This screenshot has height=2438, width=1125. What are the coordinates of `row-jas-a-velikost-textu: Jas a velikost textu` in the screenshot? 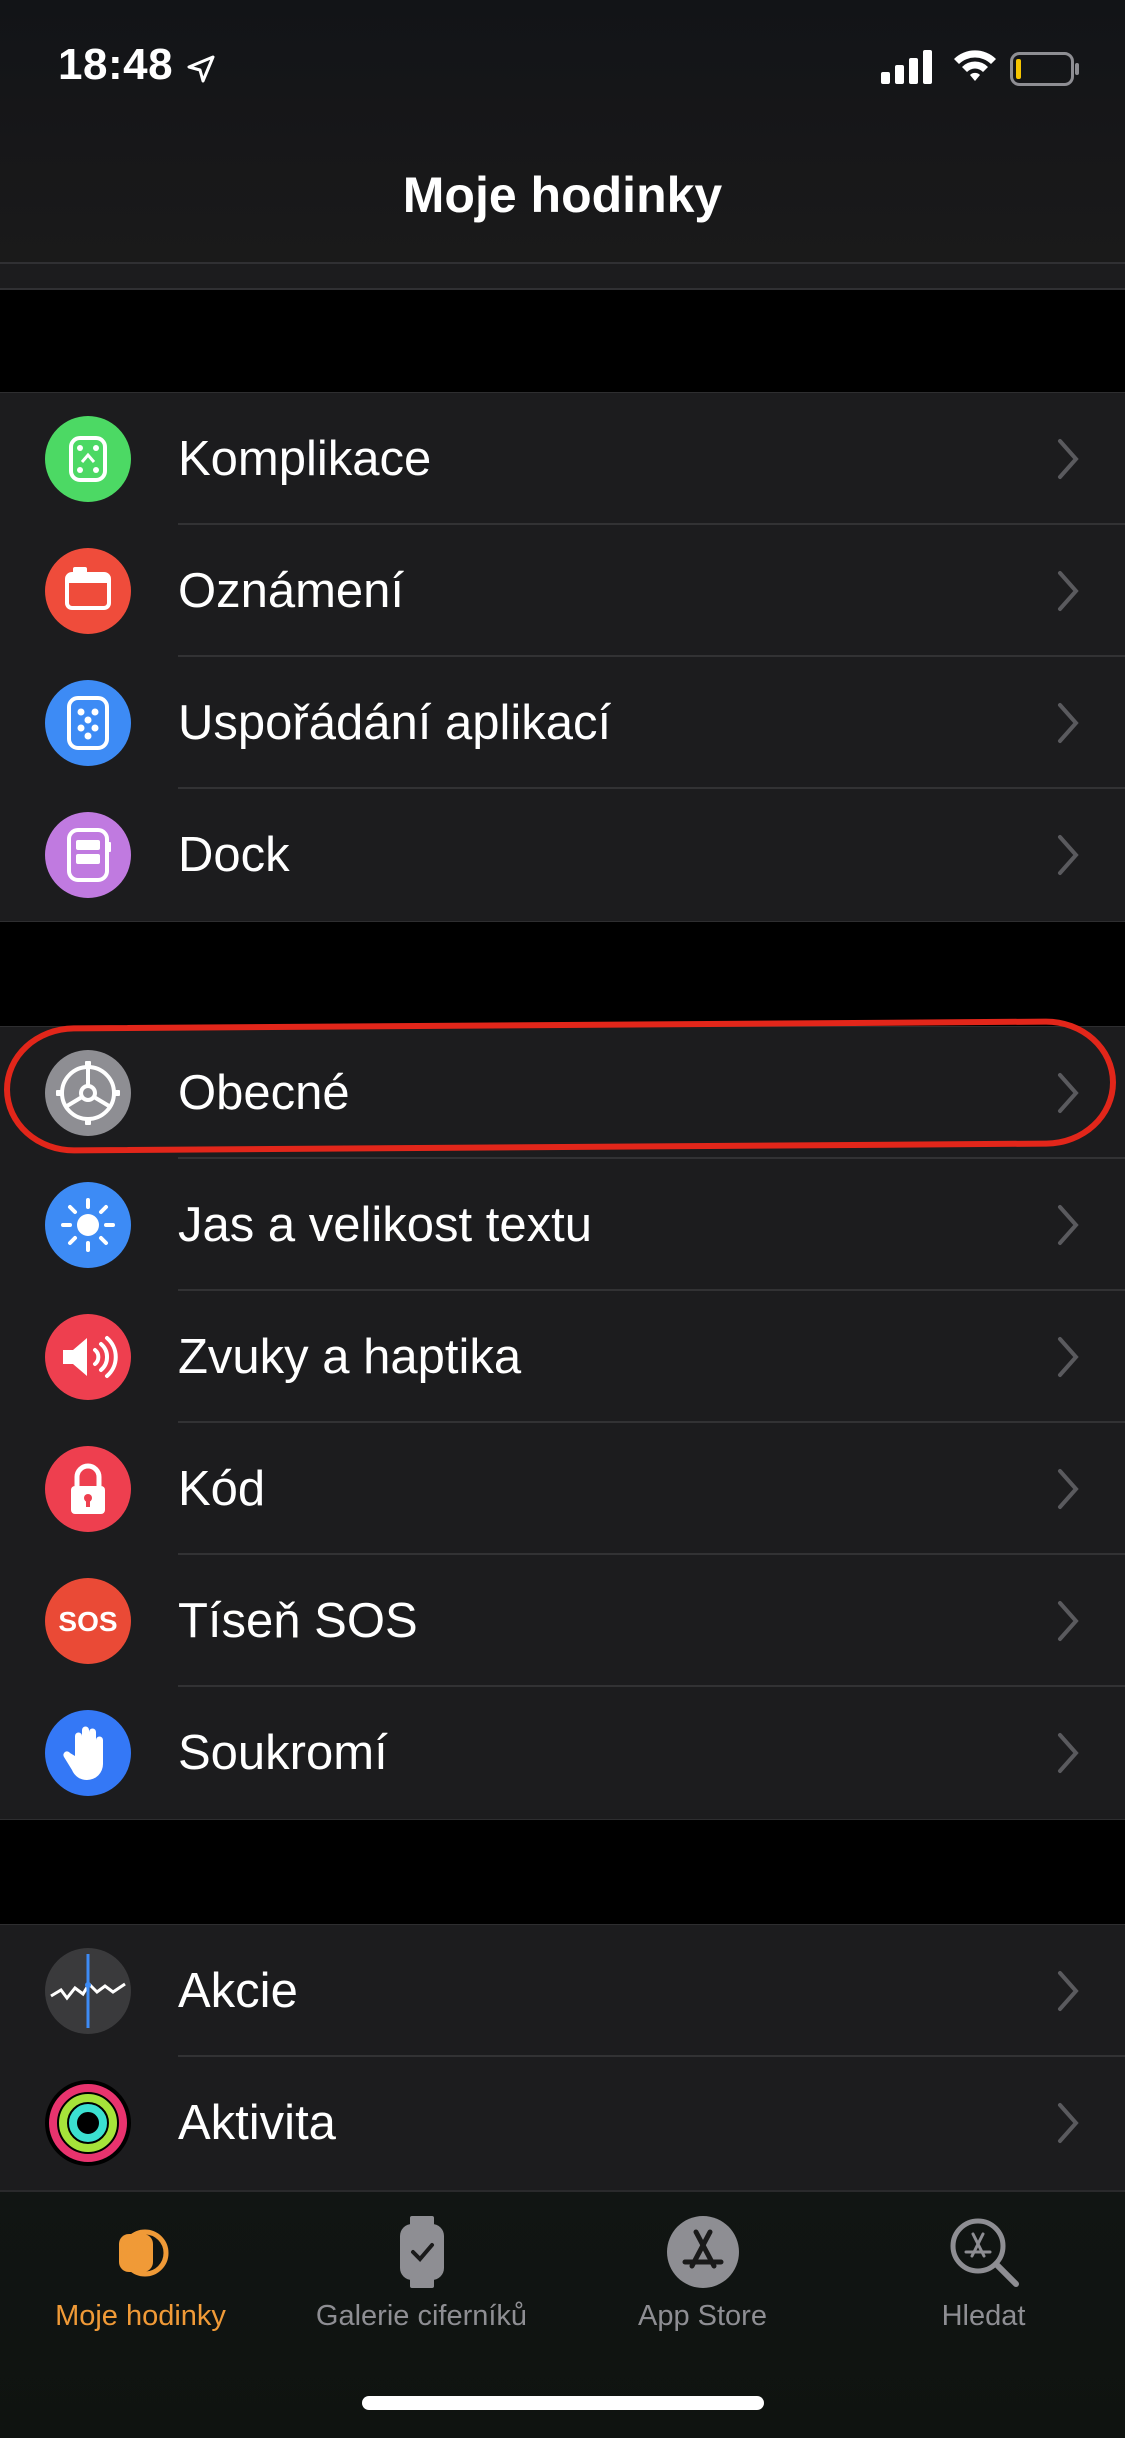 It's located at (562, 1225).